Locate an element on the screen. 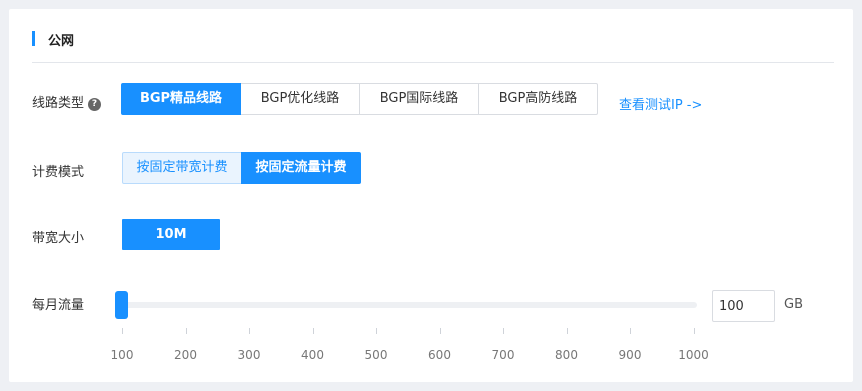  slider-tick-label: 800 is located at coordinates (566, 355).